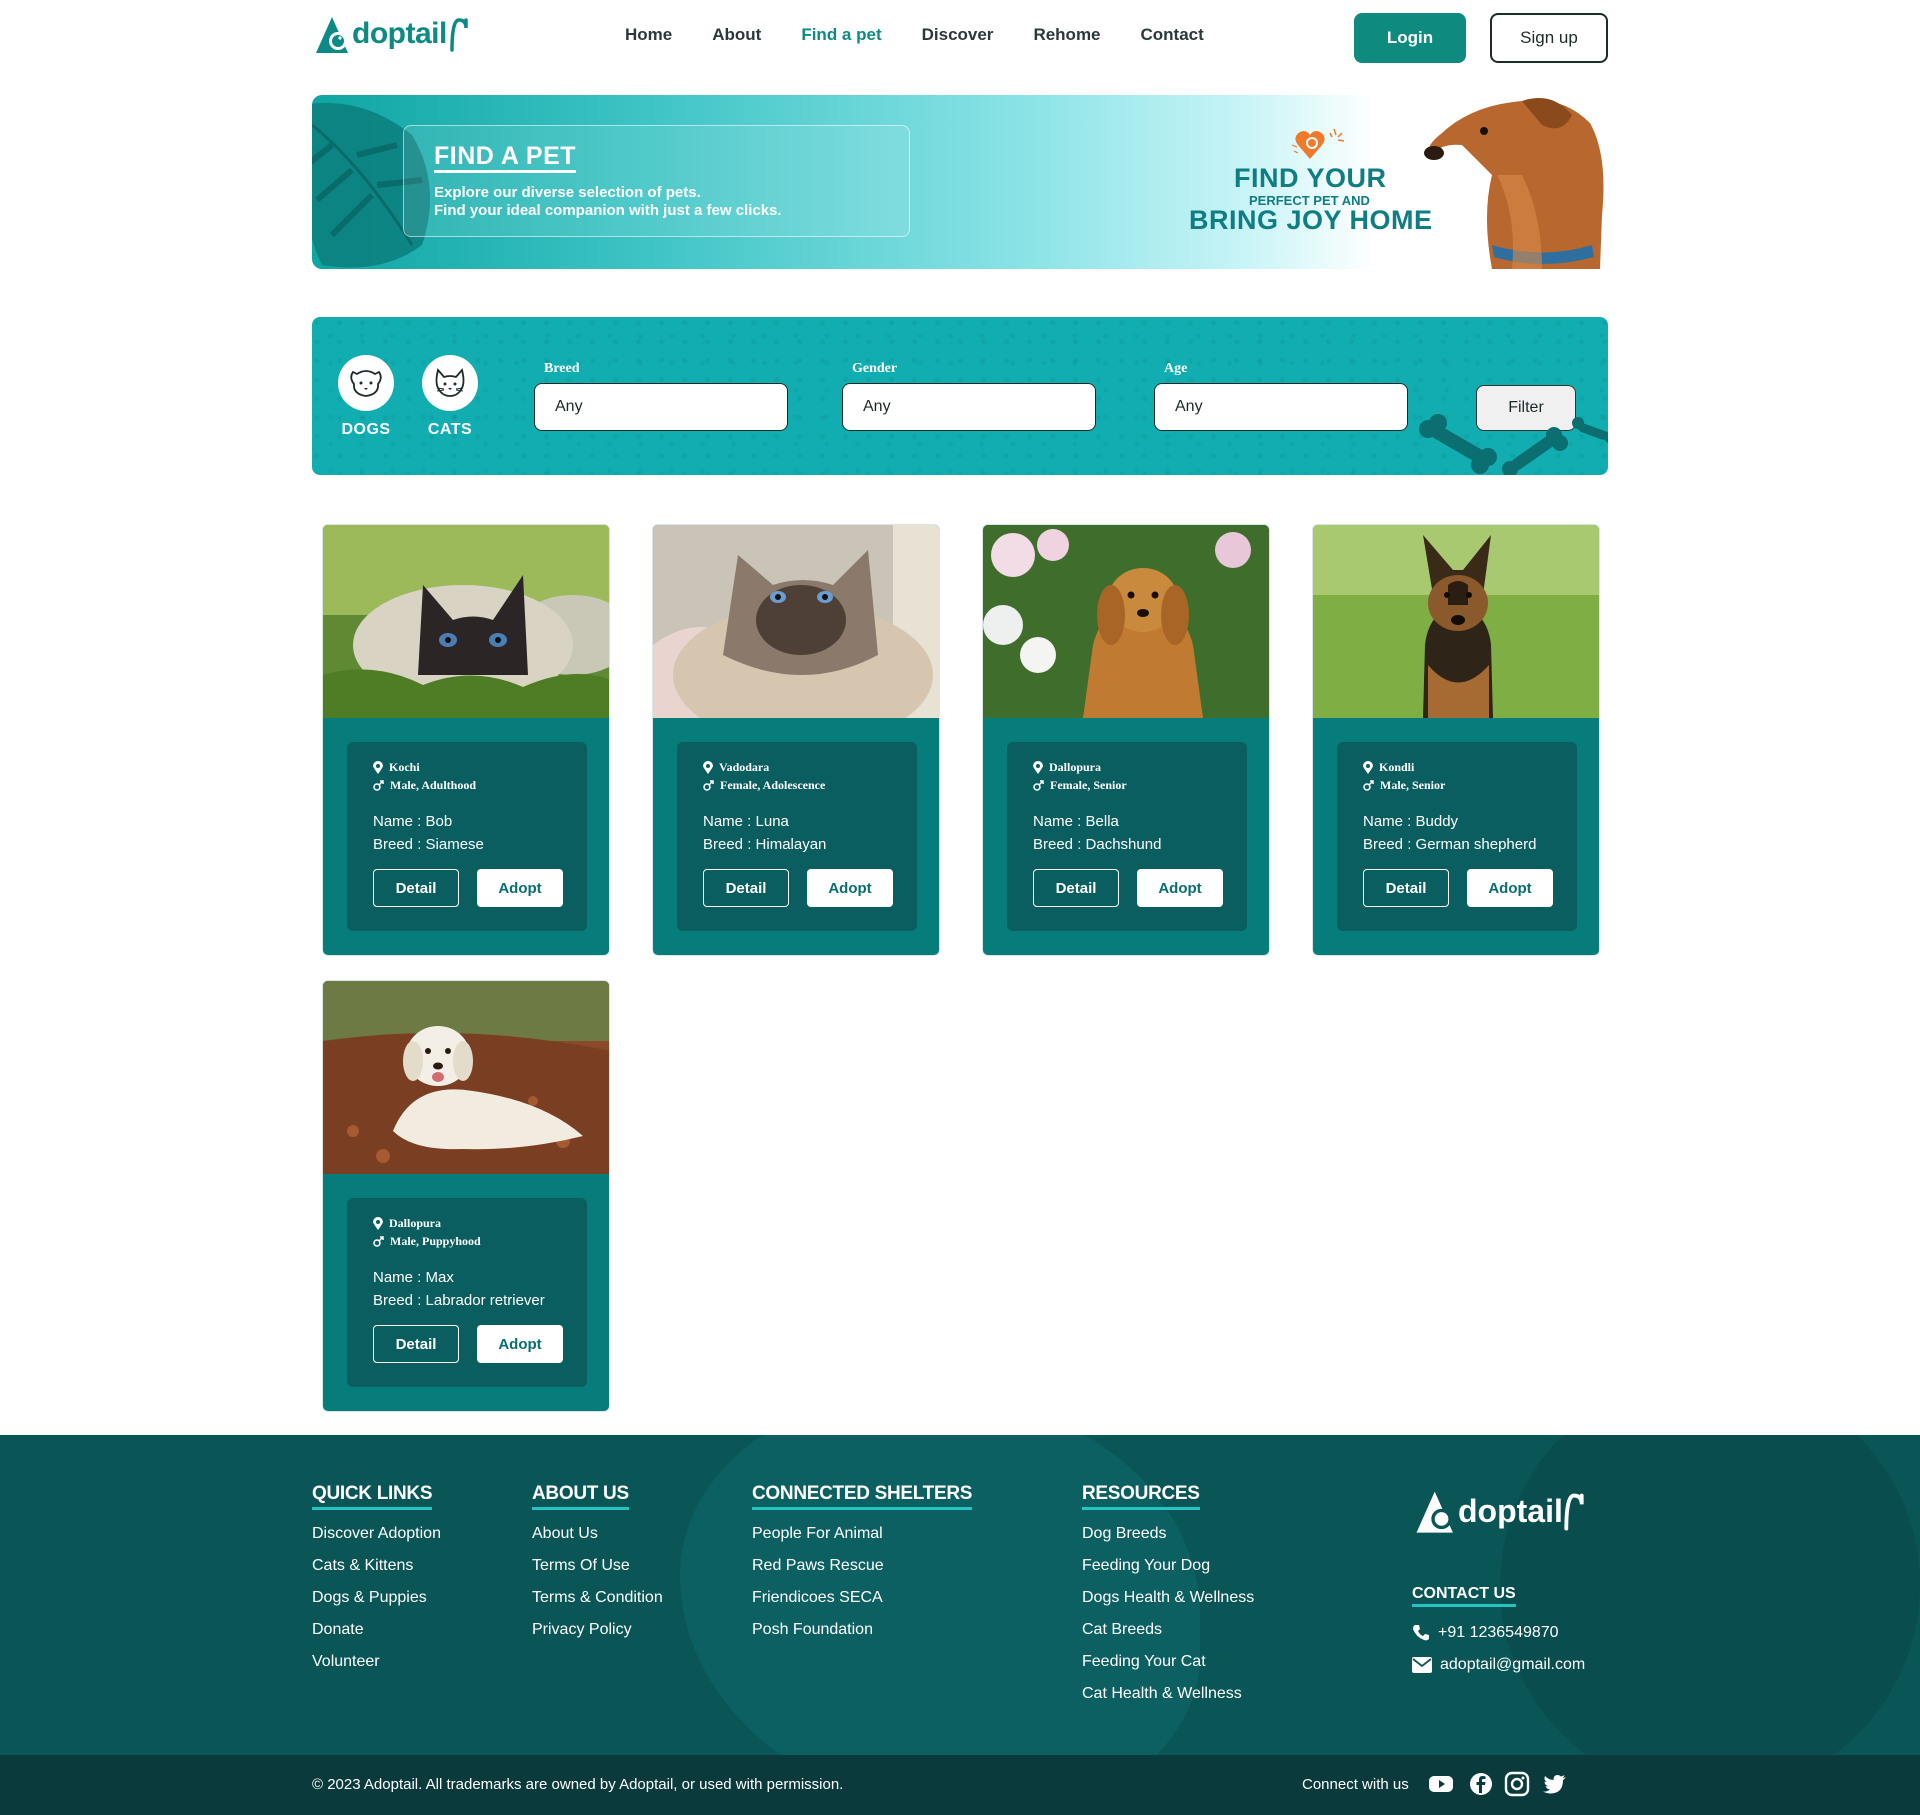  I want to click on footer-link: Privacy Policy, so click(597, 1630).